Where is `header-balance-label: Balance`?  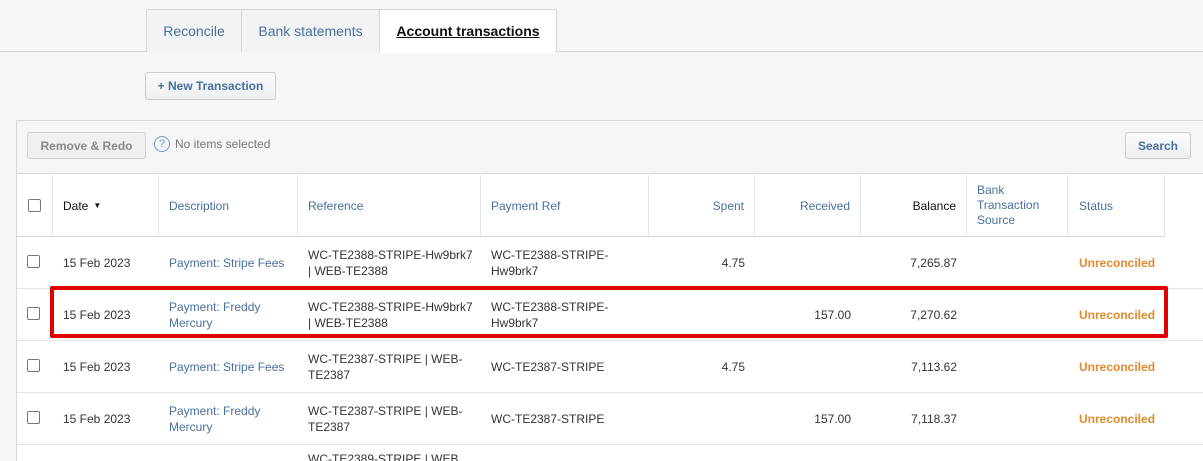
header-balance-label: Balance is located at coordinates (934, 205).